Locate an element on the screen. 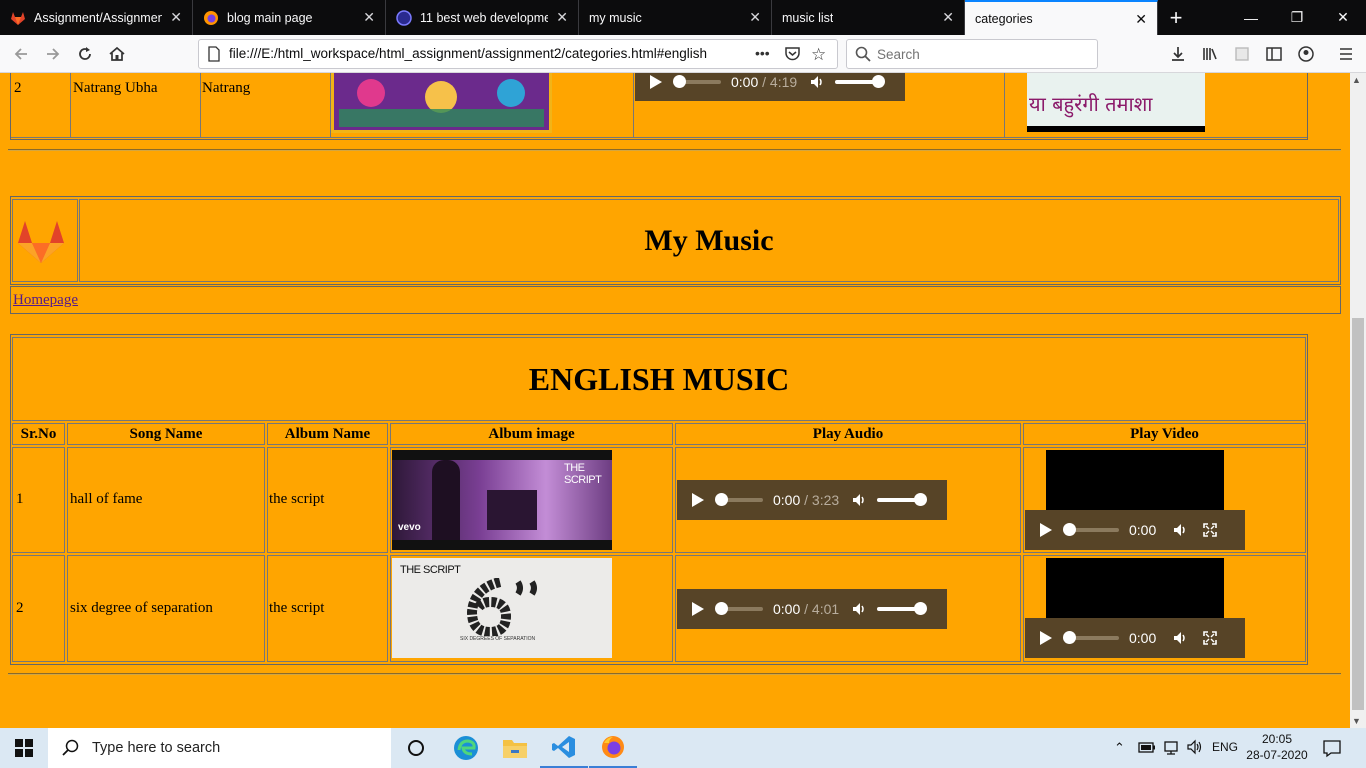 The height and width of the screenshot is (768, 1366). sidebar-icon is located at coordinates (1274, 54).